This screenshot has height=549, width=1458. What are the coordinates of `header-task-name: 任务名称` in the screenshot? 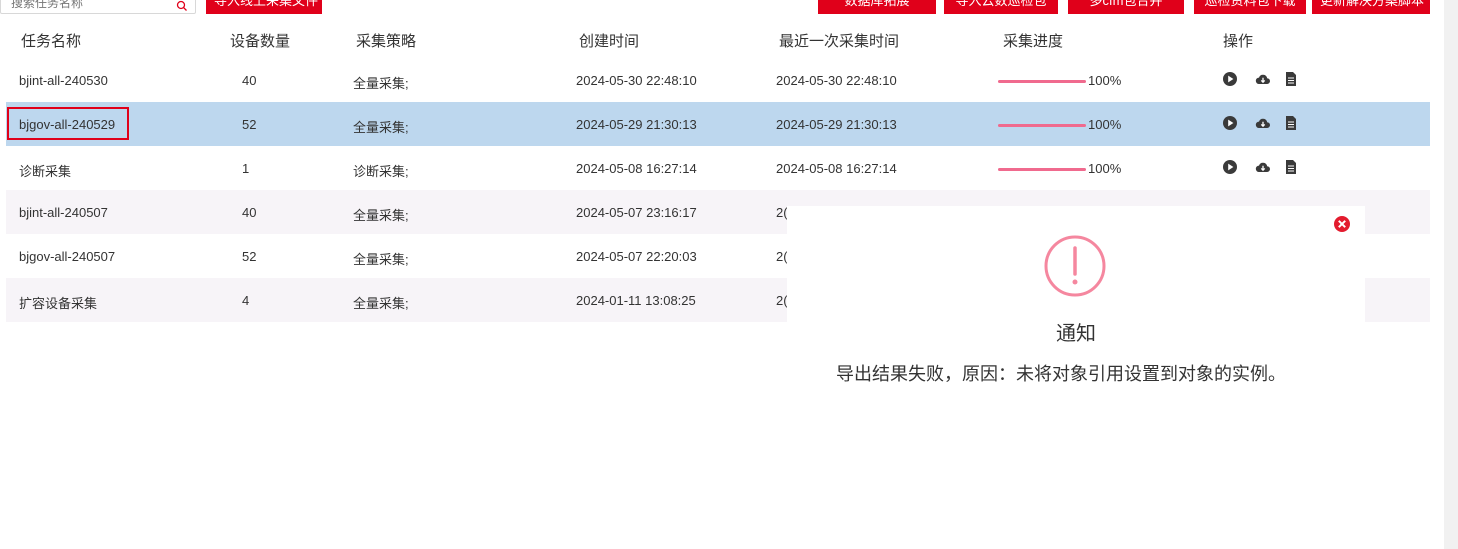 It's located at (51, 40).